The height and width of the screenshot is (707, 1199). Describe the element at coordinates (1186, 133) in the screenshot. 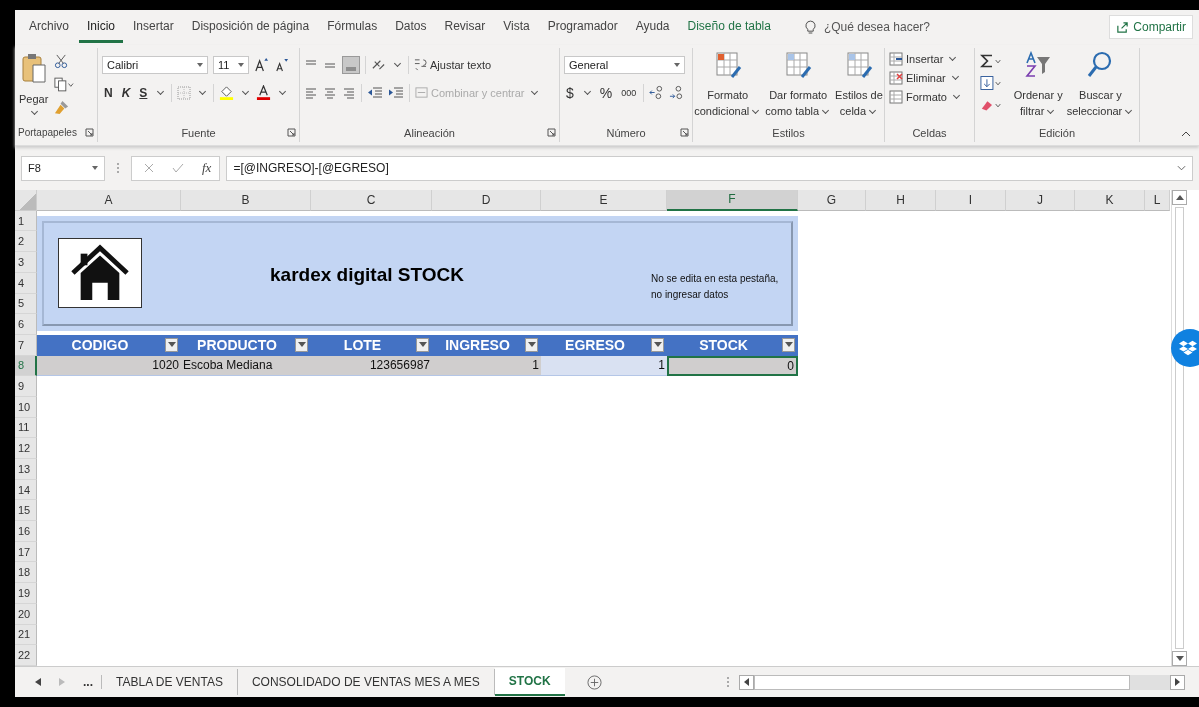

I see `collapse-ribbon-icon` at that location.